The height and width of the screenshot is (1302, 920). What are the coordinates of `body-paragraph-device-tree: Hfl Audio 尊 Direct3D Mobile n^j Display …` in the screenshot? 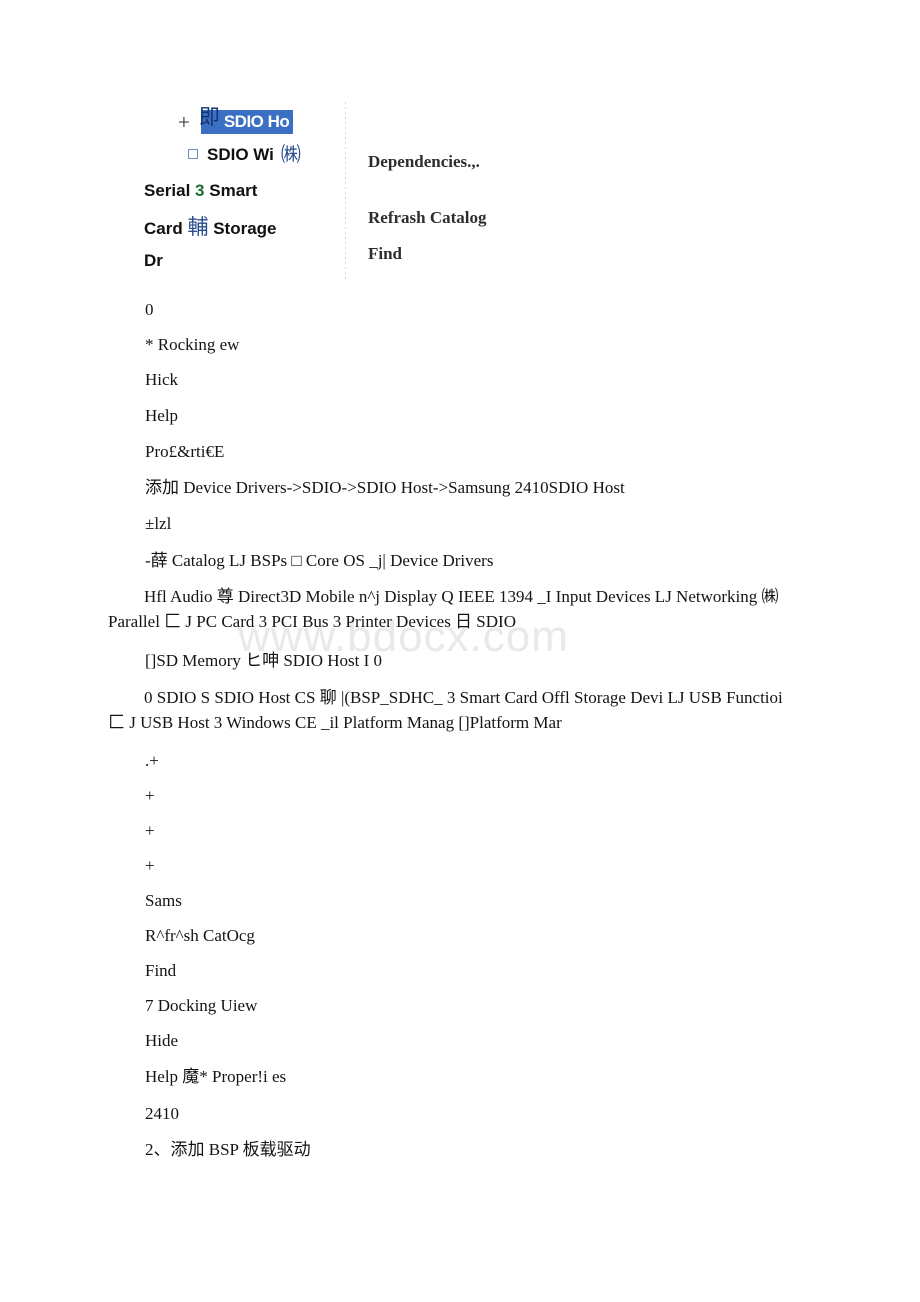 It's located at (443, 609).